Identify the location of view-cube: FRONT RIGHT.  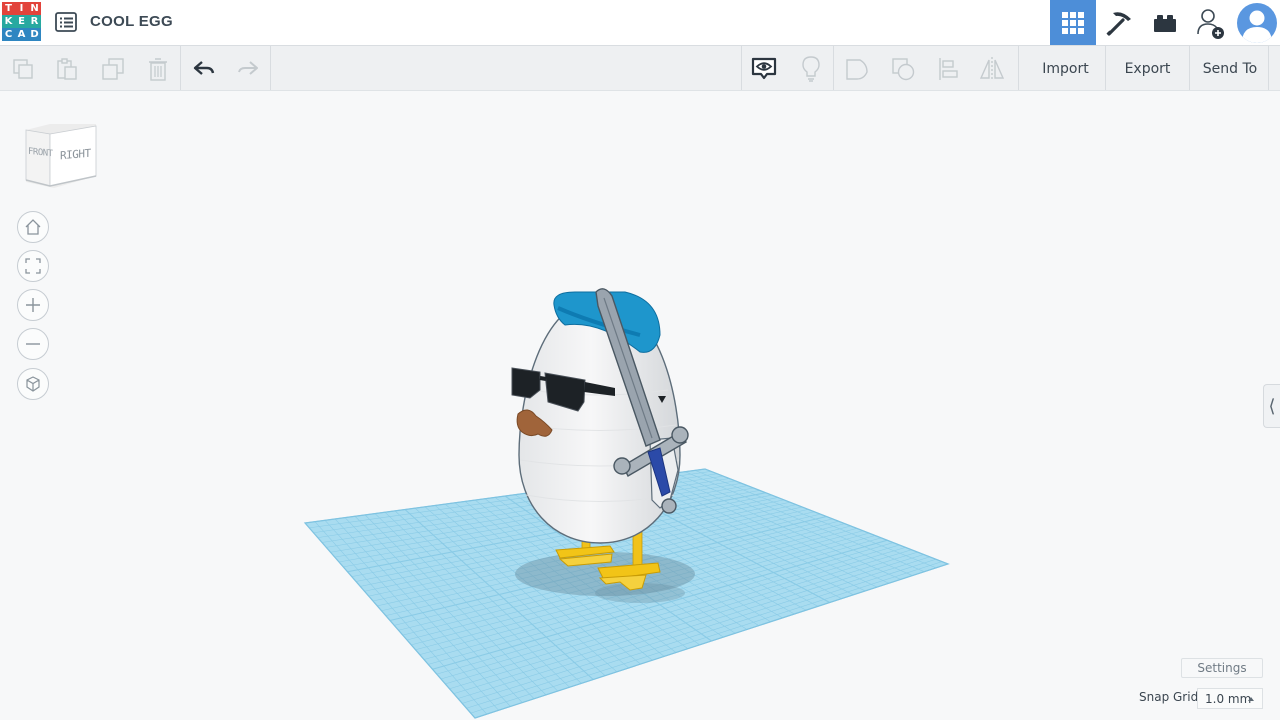
(62, 158).